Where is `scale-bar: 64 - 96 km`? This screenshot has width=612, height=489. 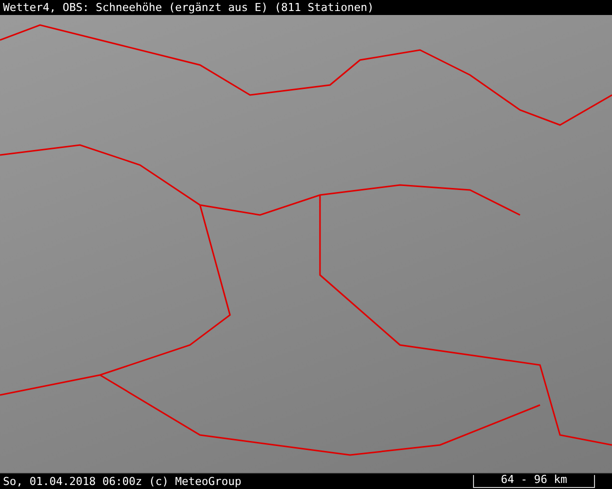
scale-bar: 64 - 96 km is located at coordinates (534, 481).